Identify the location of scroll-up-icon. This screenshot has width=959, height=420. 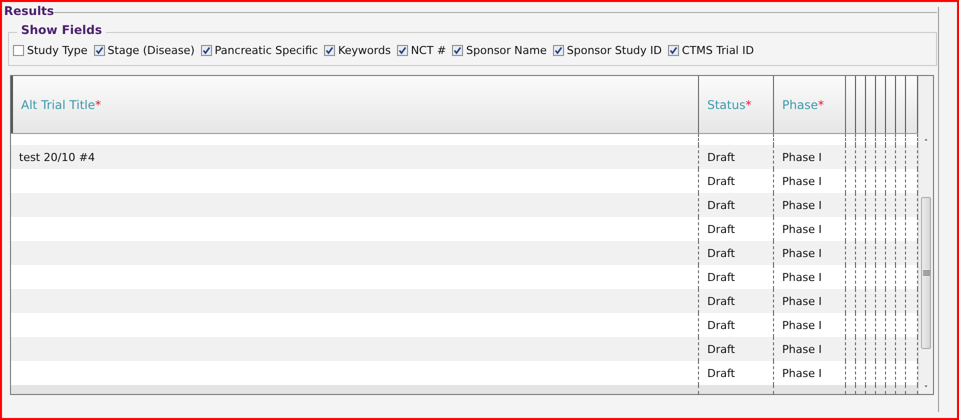
(926, 139).